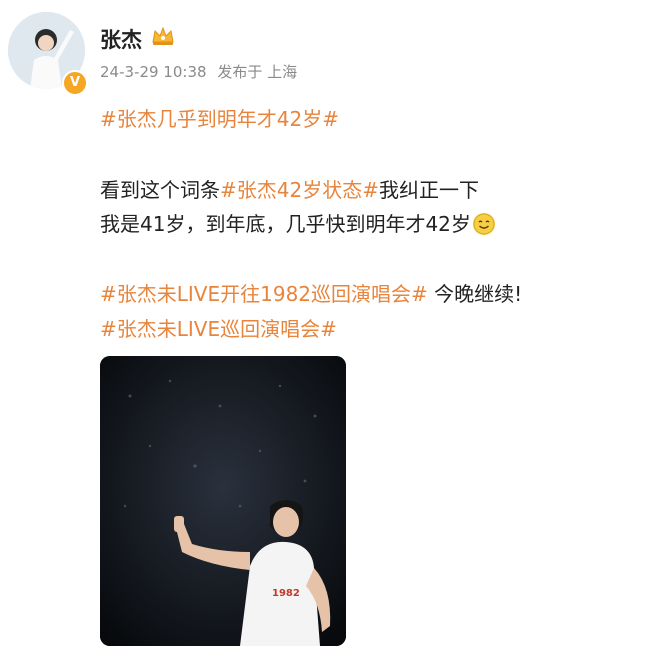 Image resolution: width=660 pixels, height=646 pixels. I want to click on post-line-4: #张杰未LIVE开往1982巡回演唱会# 今晚继续!, so click(311, 292).